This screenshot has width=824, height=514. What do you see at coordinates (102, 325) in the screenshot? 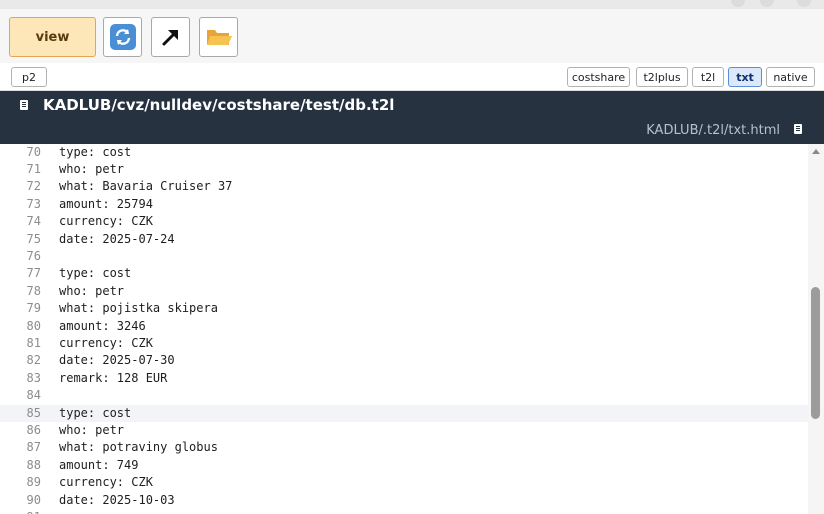
I see `line-text: amount: 3246` at bounding box center [102, 325].